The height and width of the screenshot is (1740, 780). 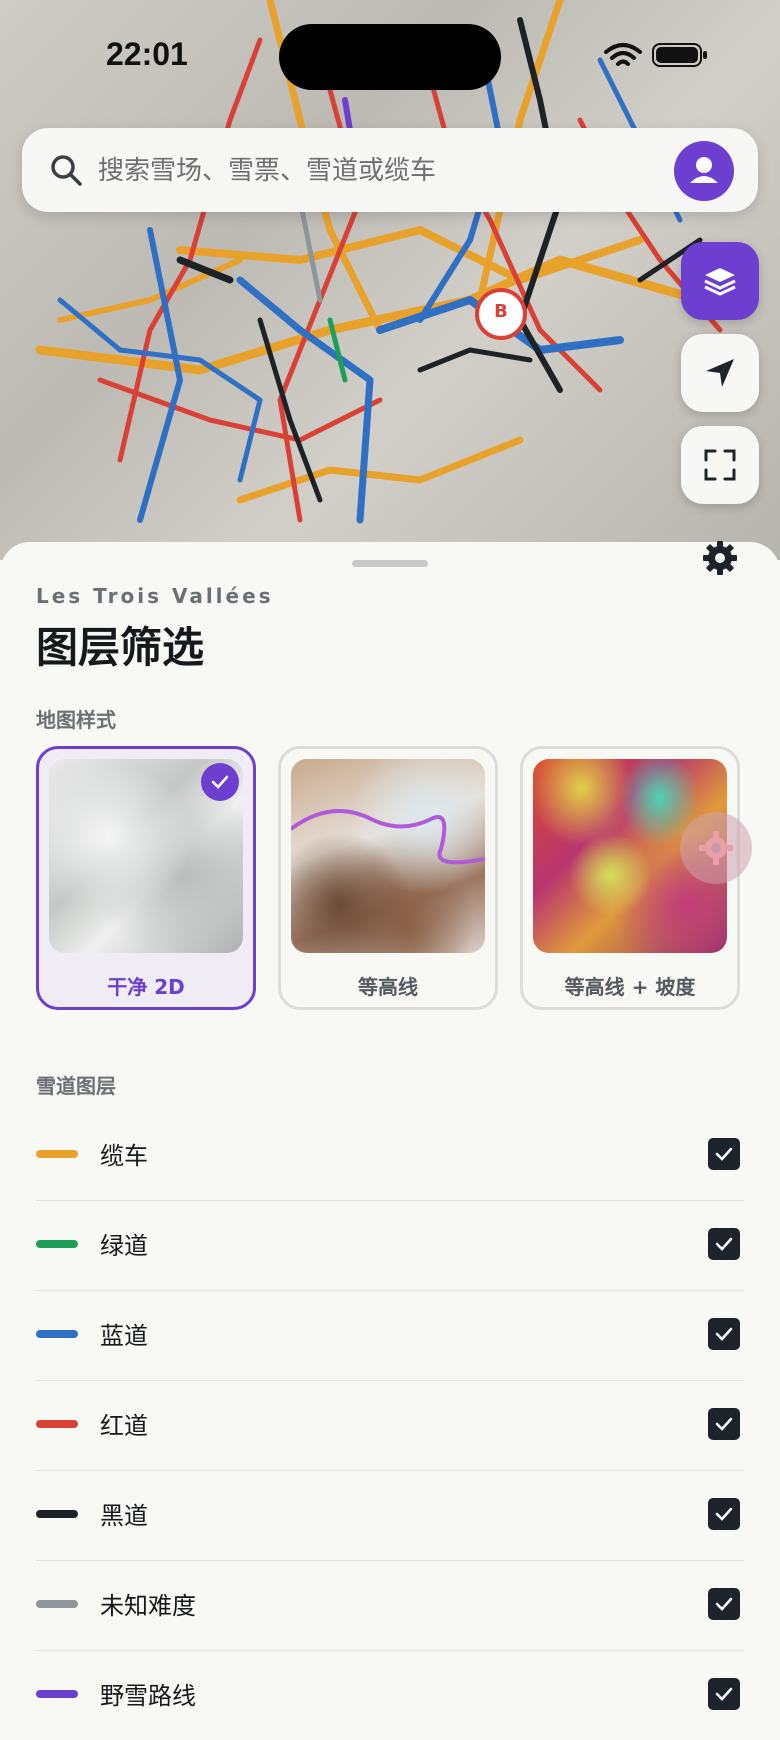 What do you see at coordinates (378, 171) in the screenshot?
I see `search-input` at bounding box center [378, 171].